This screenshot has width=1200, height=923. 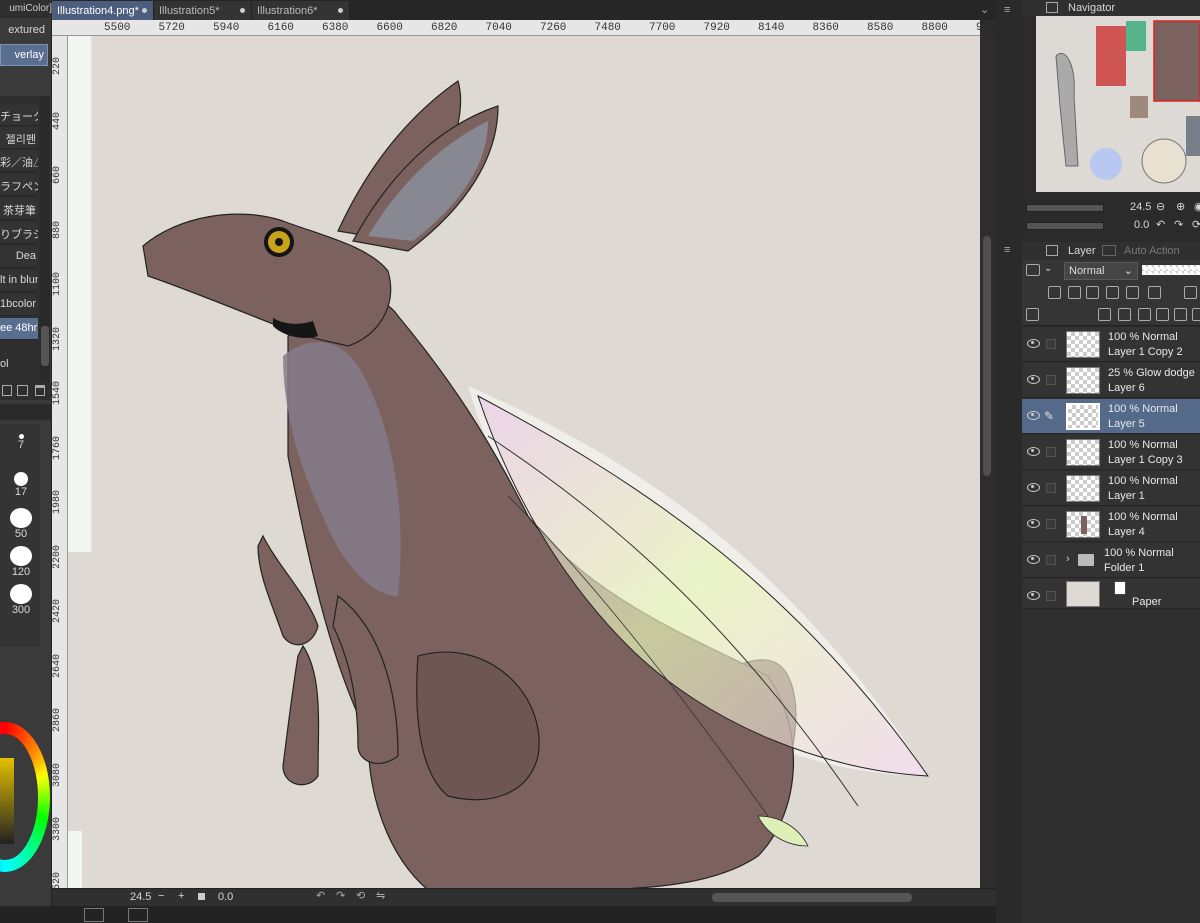 I want to click on draft-icon, so click(x=1092, y=292).